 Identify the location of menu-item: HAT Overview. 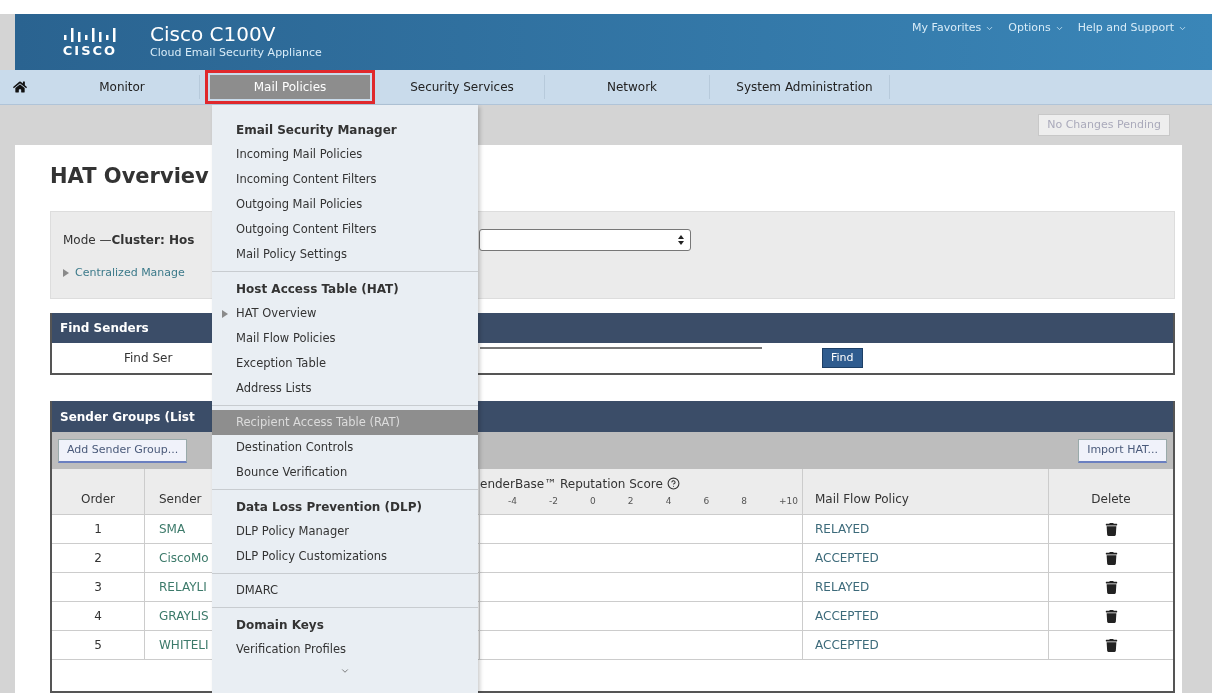
(345, 313).